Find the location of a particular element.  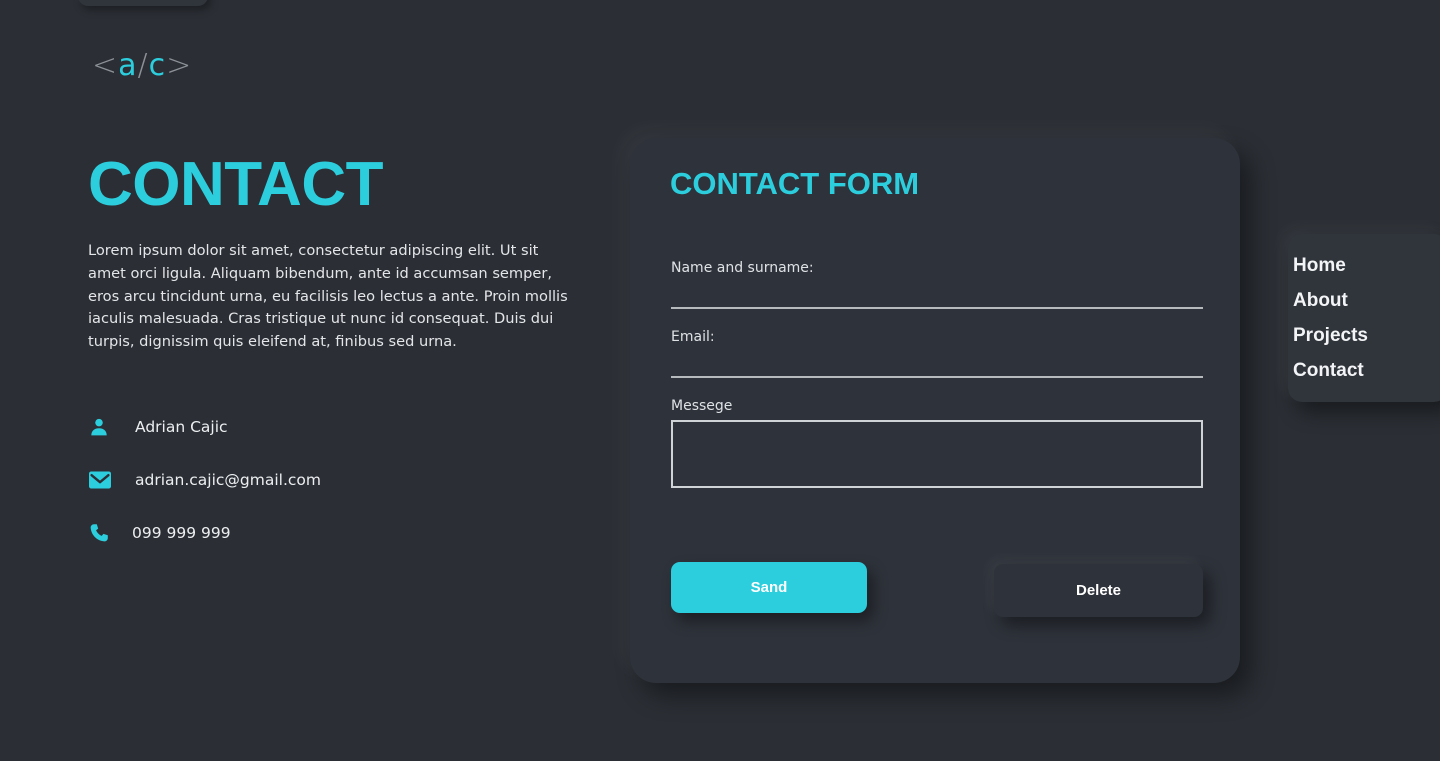

site-logo: <a/c> is located at coordinates (142, 66).